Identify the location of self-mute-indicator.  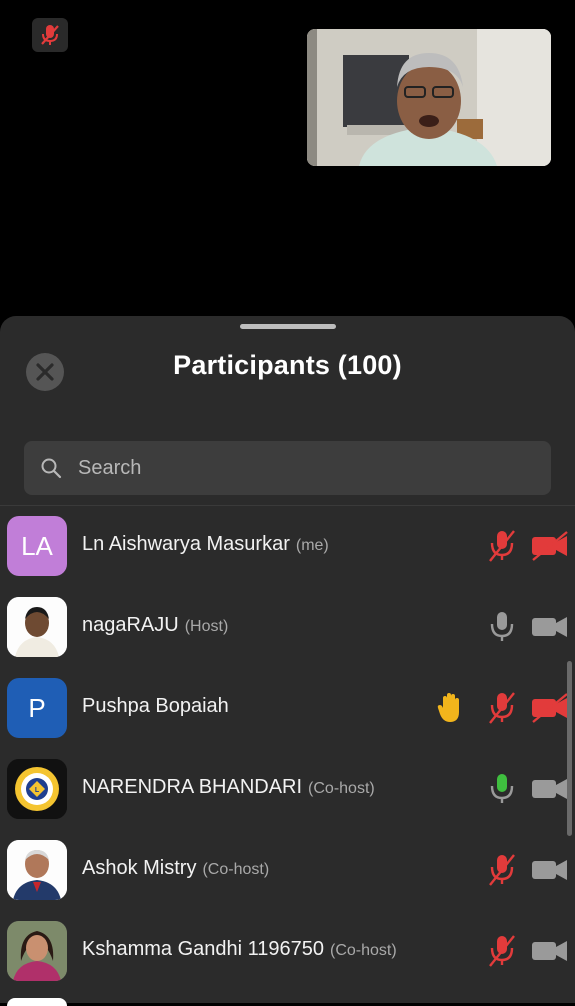
(50, 35).